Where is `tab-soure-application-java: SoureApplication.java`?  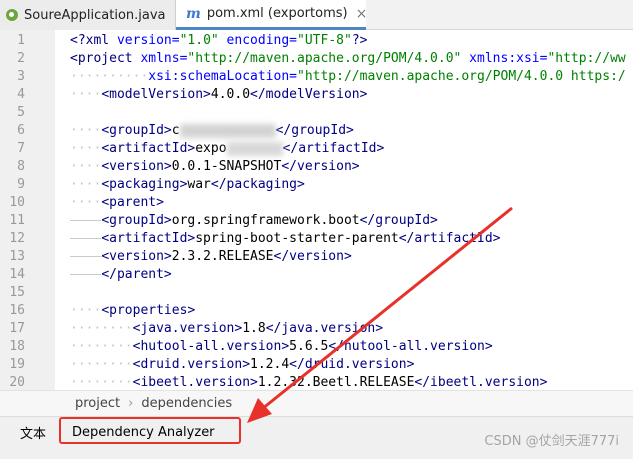 tab-soure-application-java: SoureApplication.java is located at coordinates (88, 15).